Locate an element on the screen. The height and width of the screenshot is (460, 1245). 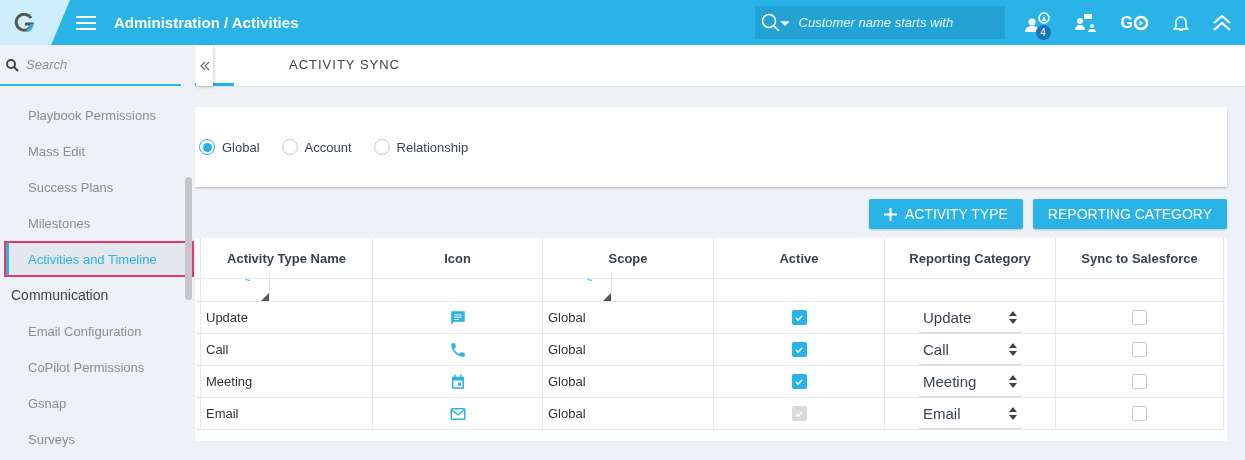
go-button: G is located at coordinates (1134, 22).